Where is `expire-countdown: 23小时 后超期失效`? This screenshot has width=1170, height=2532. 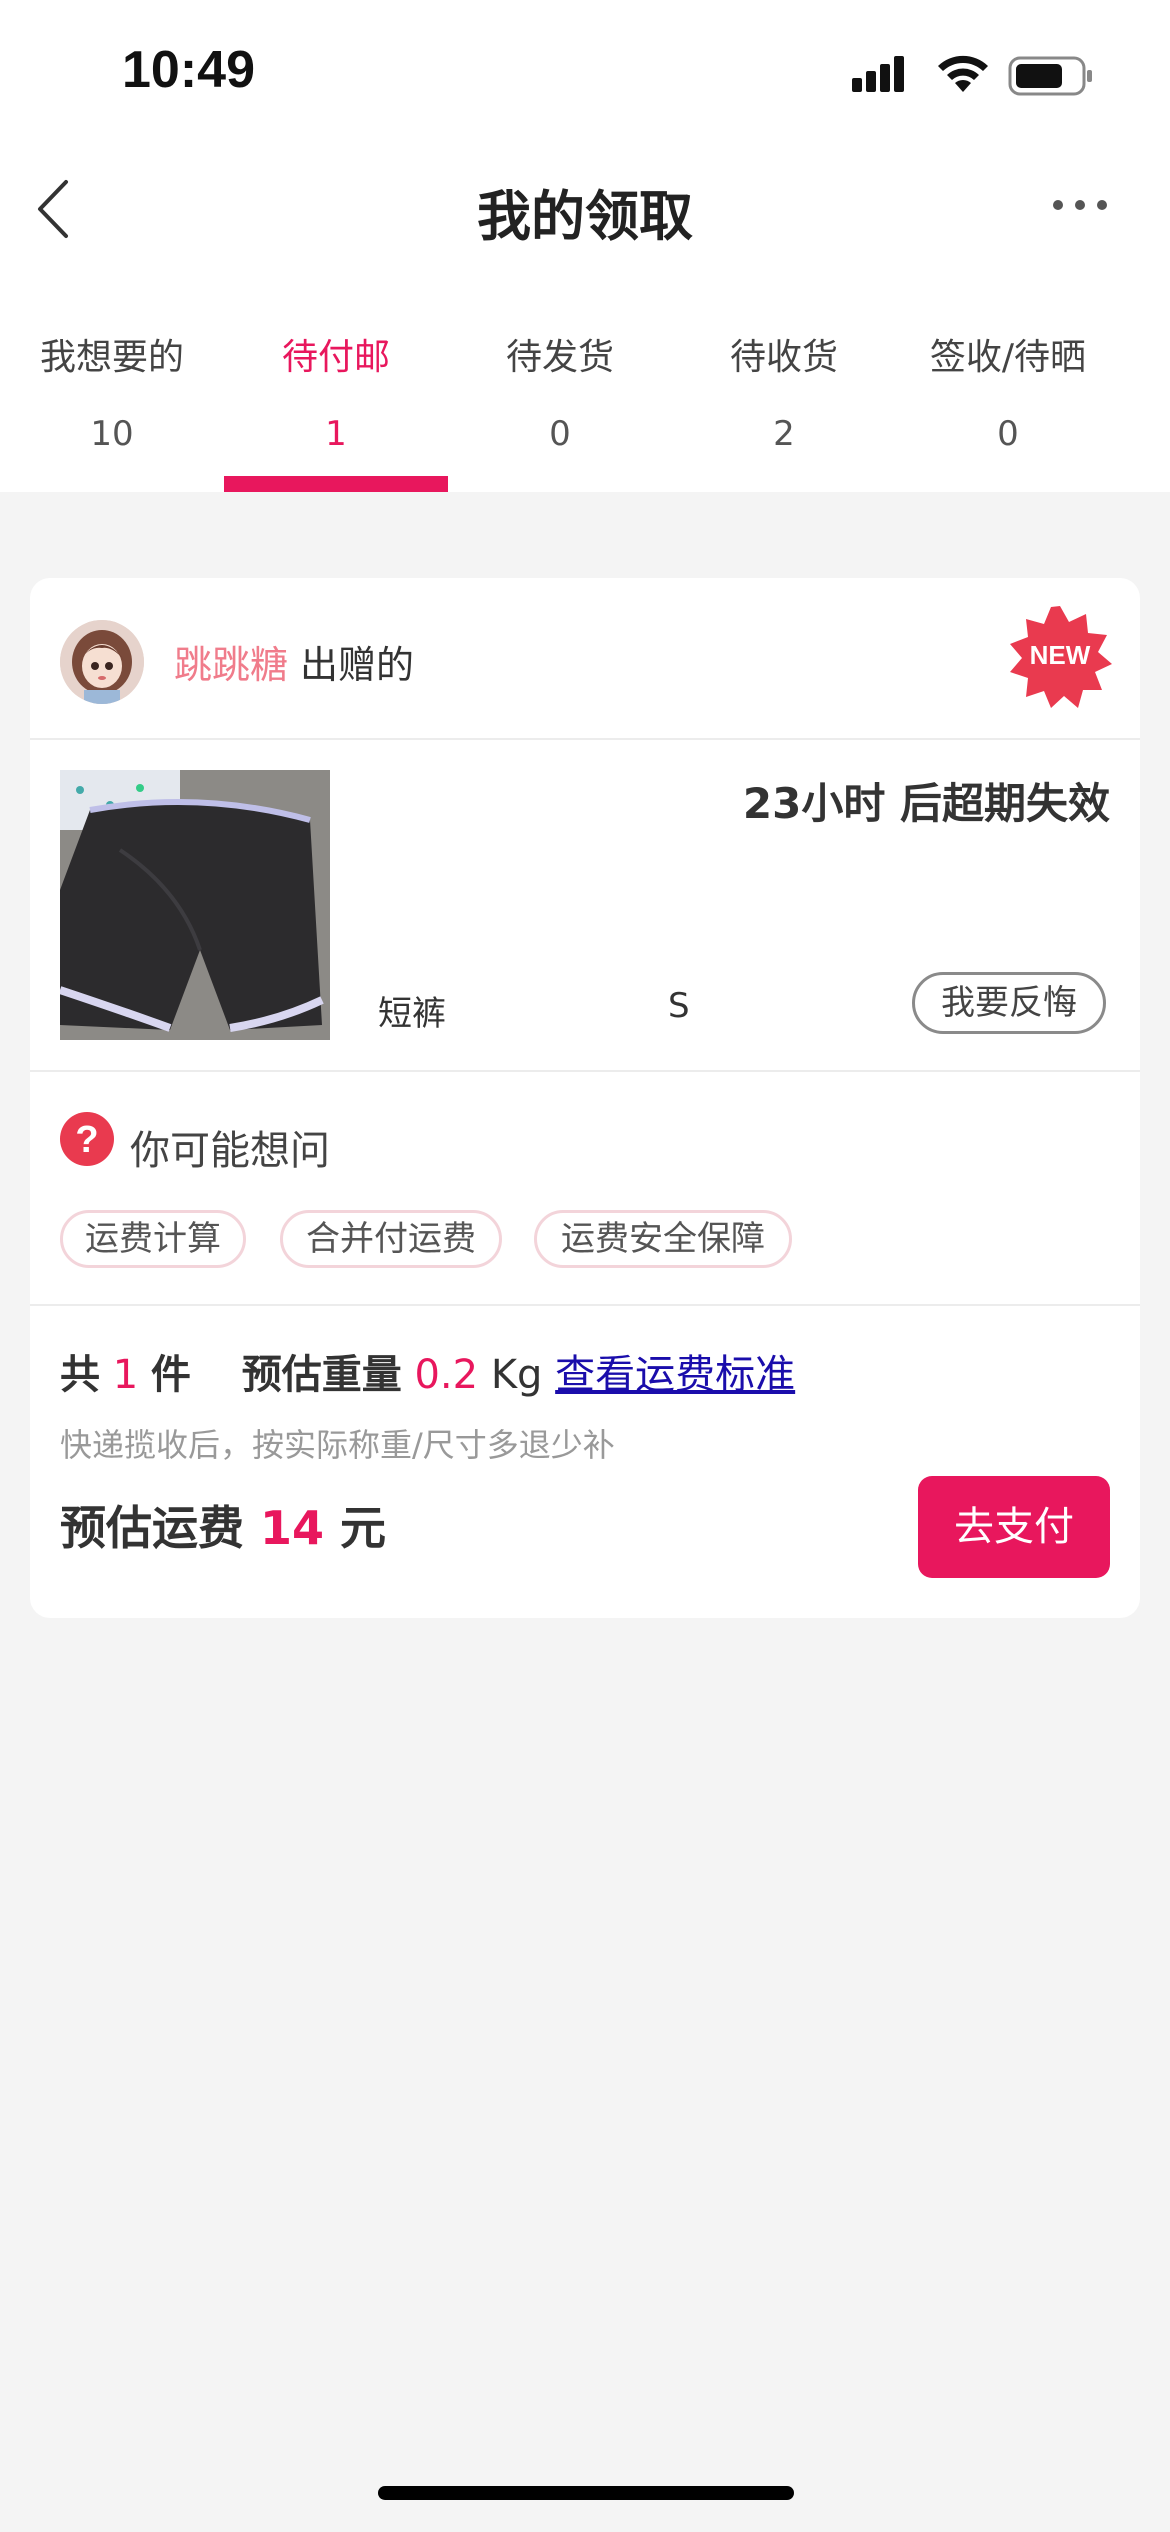
expire-countdown: 23小时 后超期失效 is located at coordinates (926, 803).